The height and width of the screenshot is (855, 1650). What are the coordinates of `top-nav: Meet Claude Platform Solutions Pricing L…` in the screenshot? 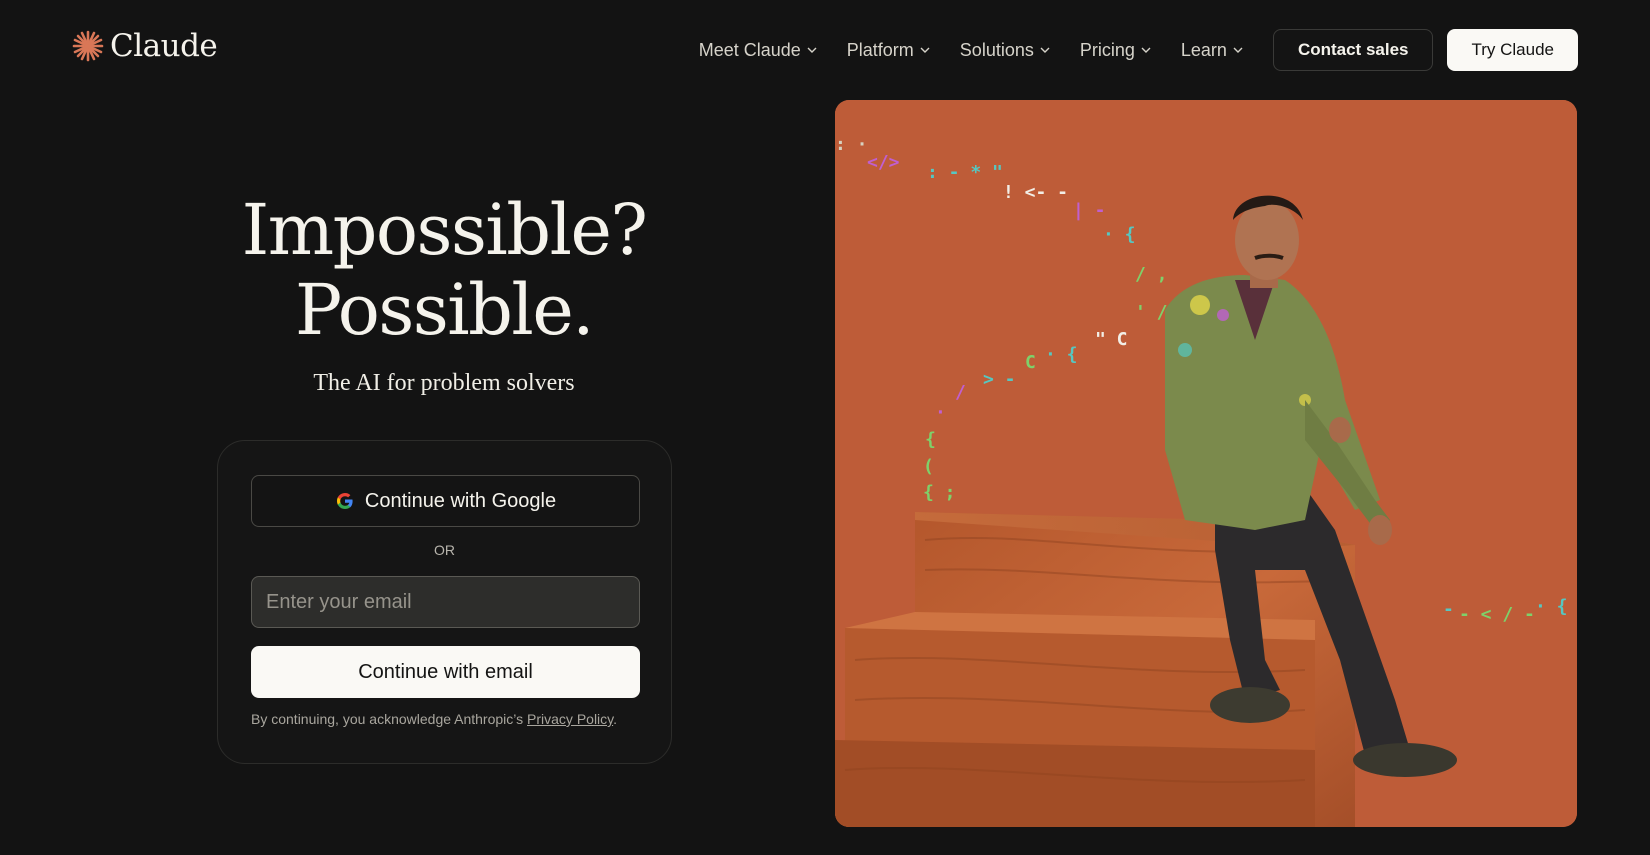 It's located at (1138, 50).